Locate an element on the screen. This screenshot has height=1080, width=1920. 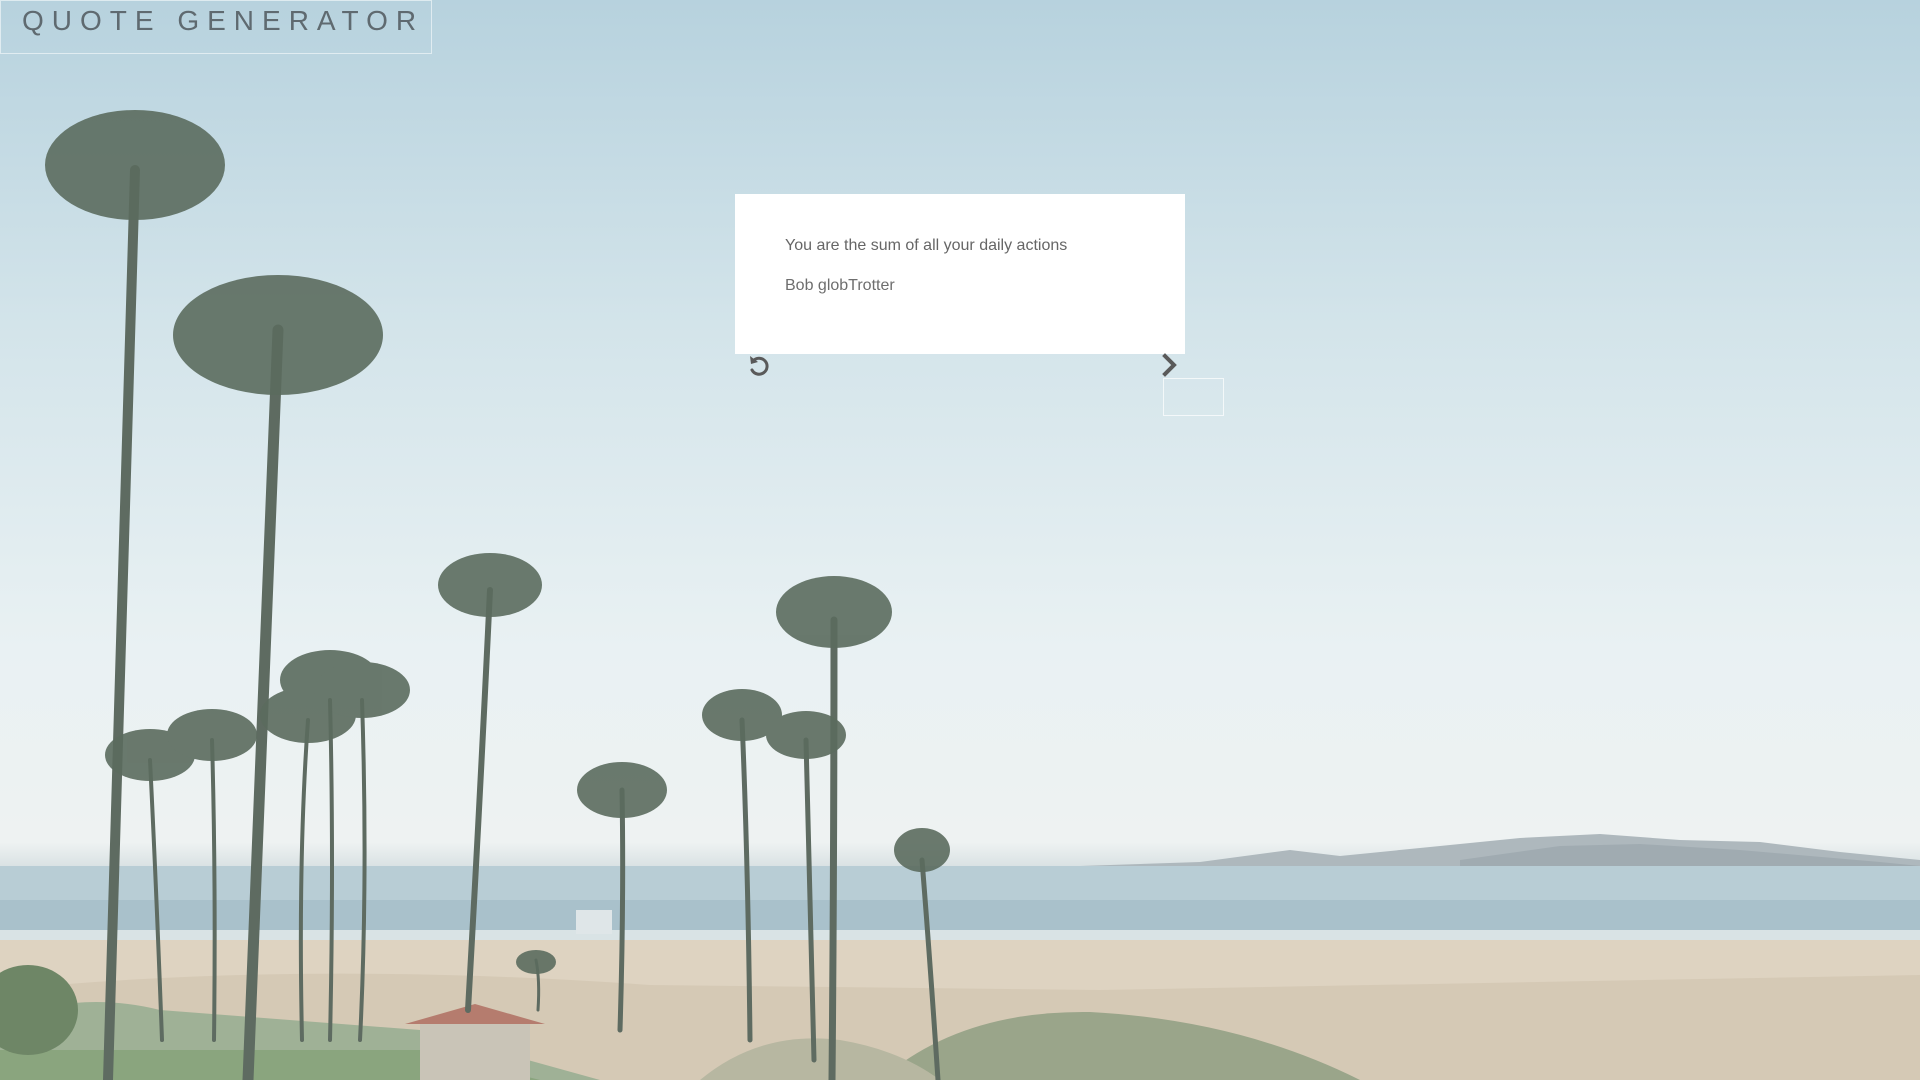
quote-author: Bob globTrotter is located at coordinates (840, 285).